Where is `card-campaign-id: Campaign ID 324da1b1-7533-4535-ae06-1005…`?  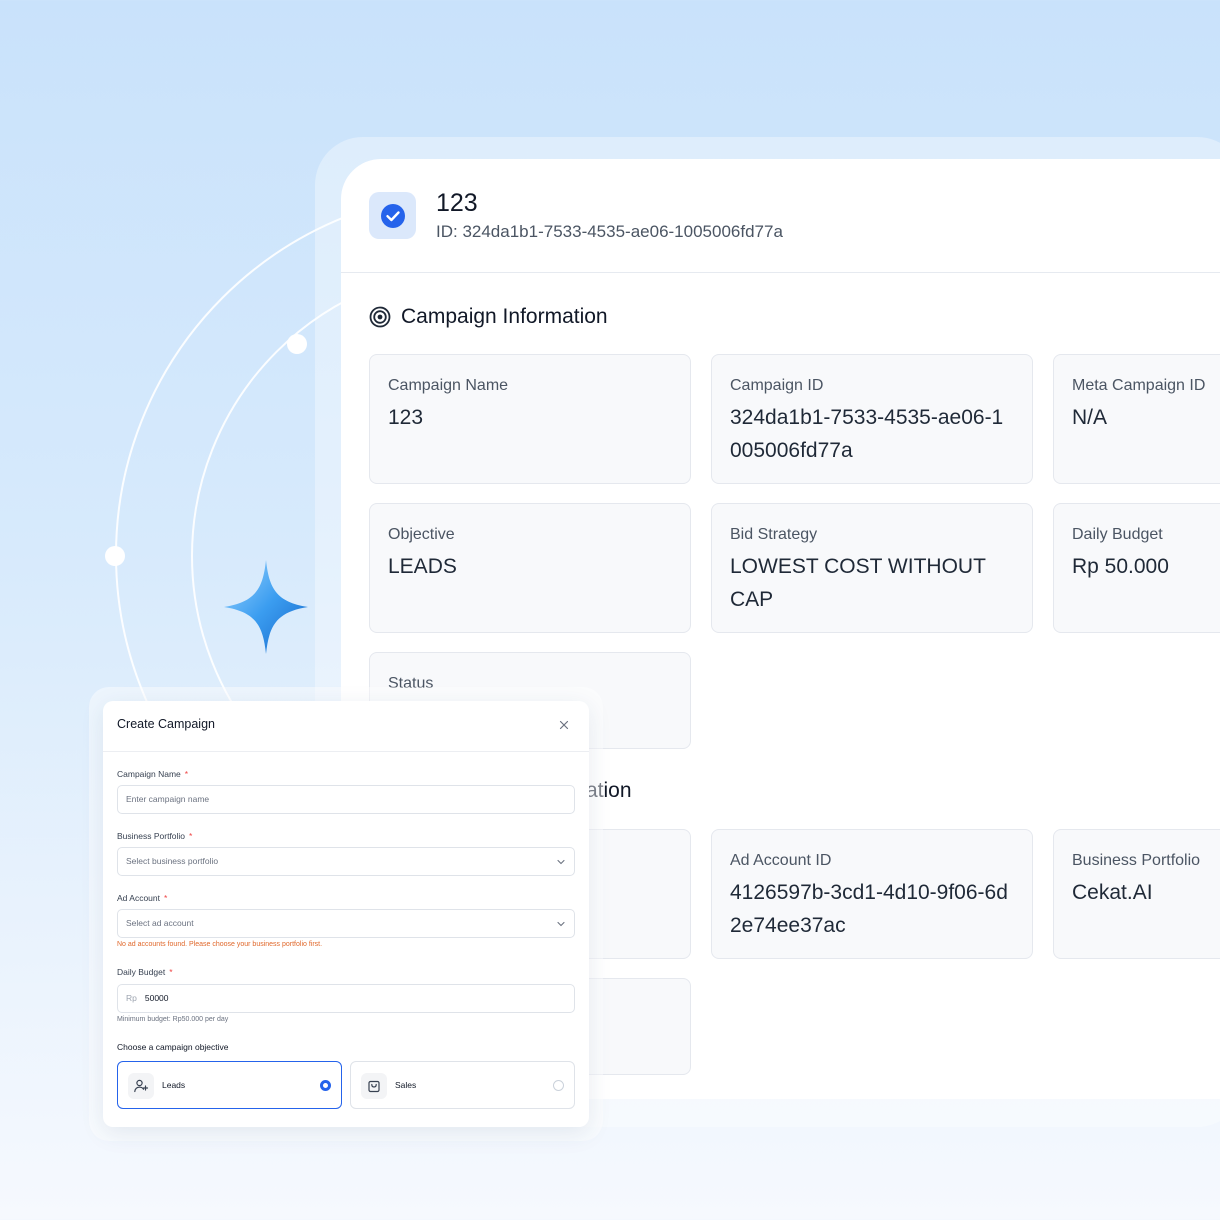 card-campaign-id: Campaign ID 324da1b1-7533-4535-ae06-1005… is located at coordinates (872, 419).